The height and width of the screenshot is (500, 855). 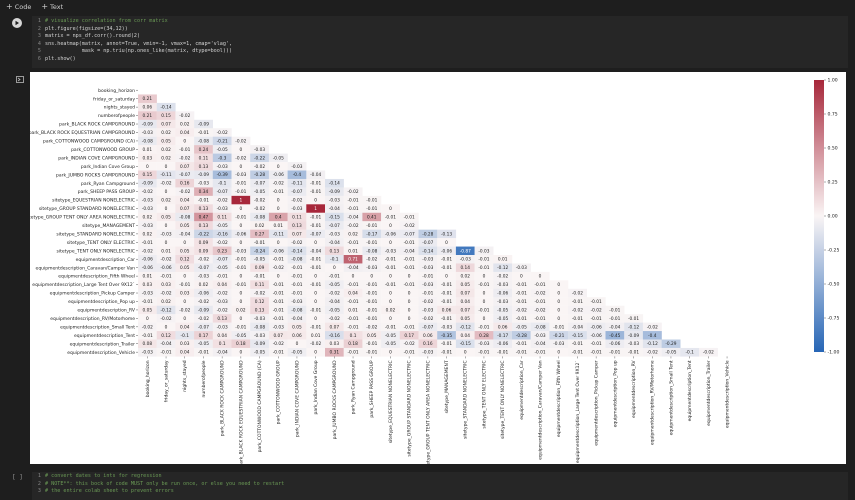 What do you see at coordinates (260, 285) in the screenshot?
I see `cell-annotation: 0.11` at bounding box center [260, 285].